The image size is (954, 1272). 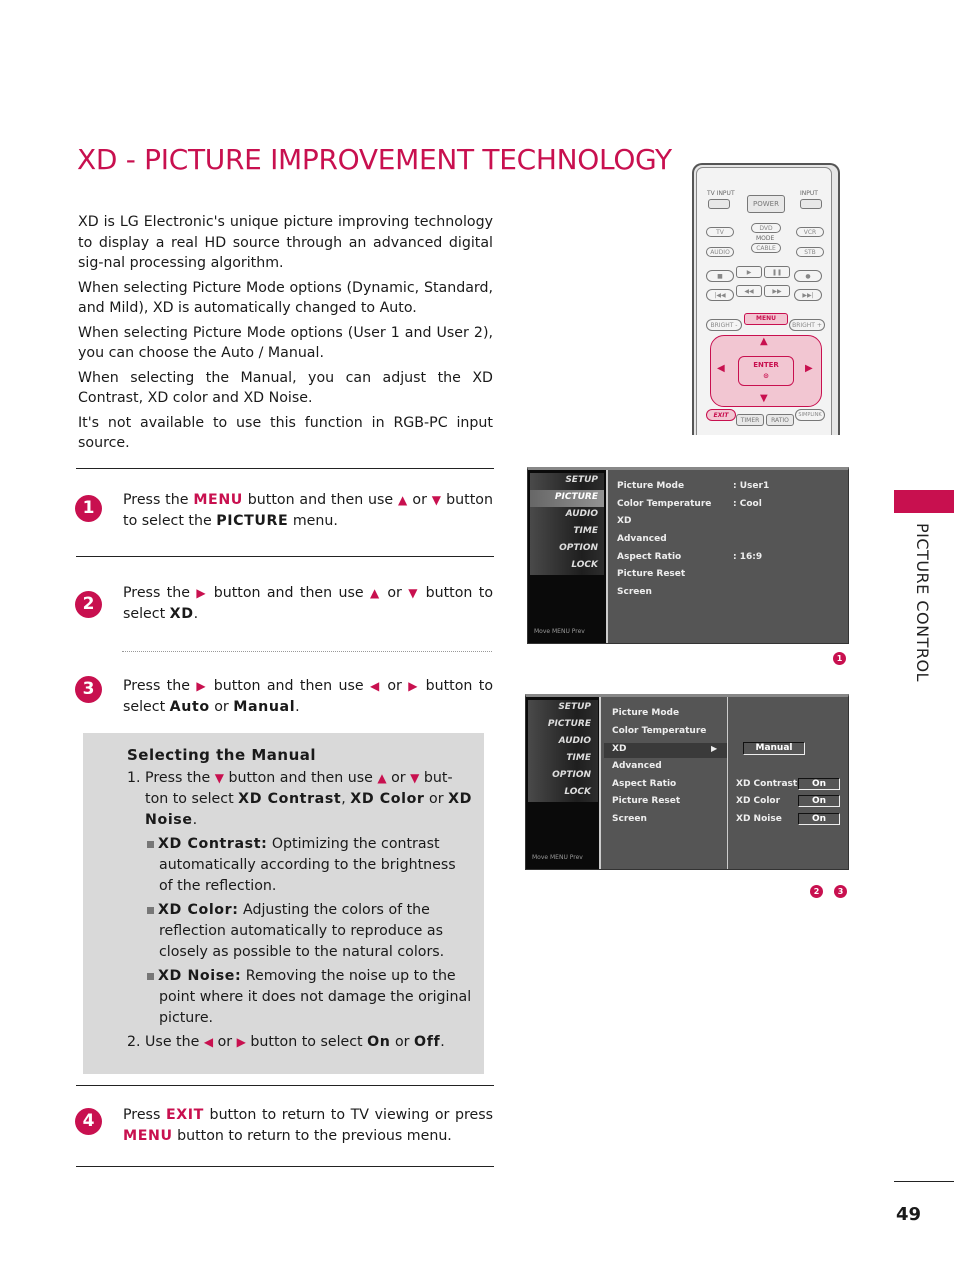 I want to click on osd-item: Picture Reset, so click(x=651, y=574).